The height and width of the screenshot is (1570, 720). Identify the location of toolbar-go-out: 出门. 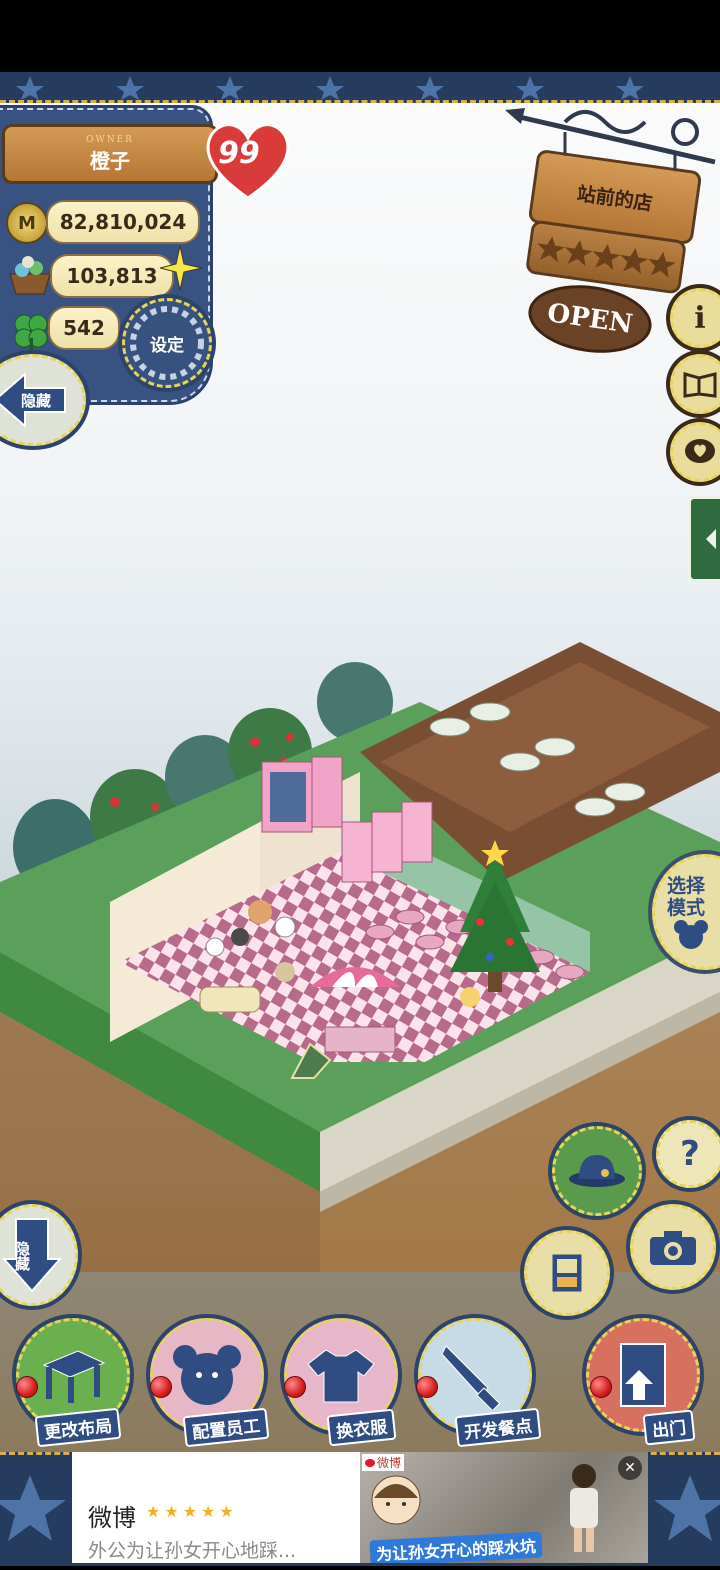
(650, 1379).